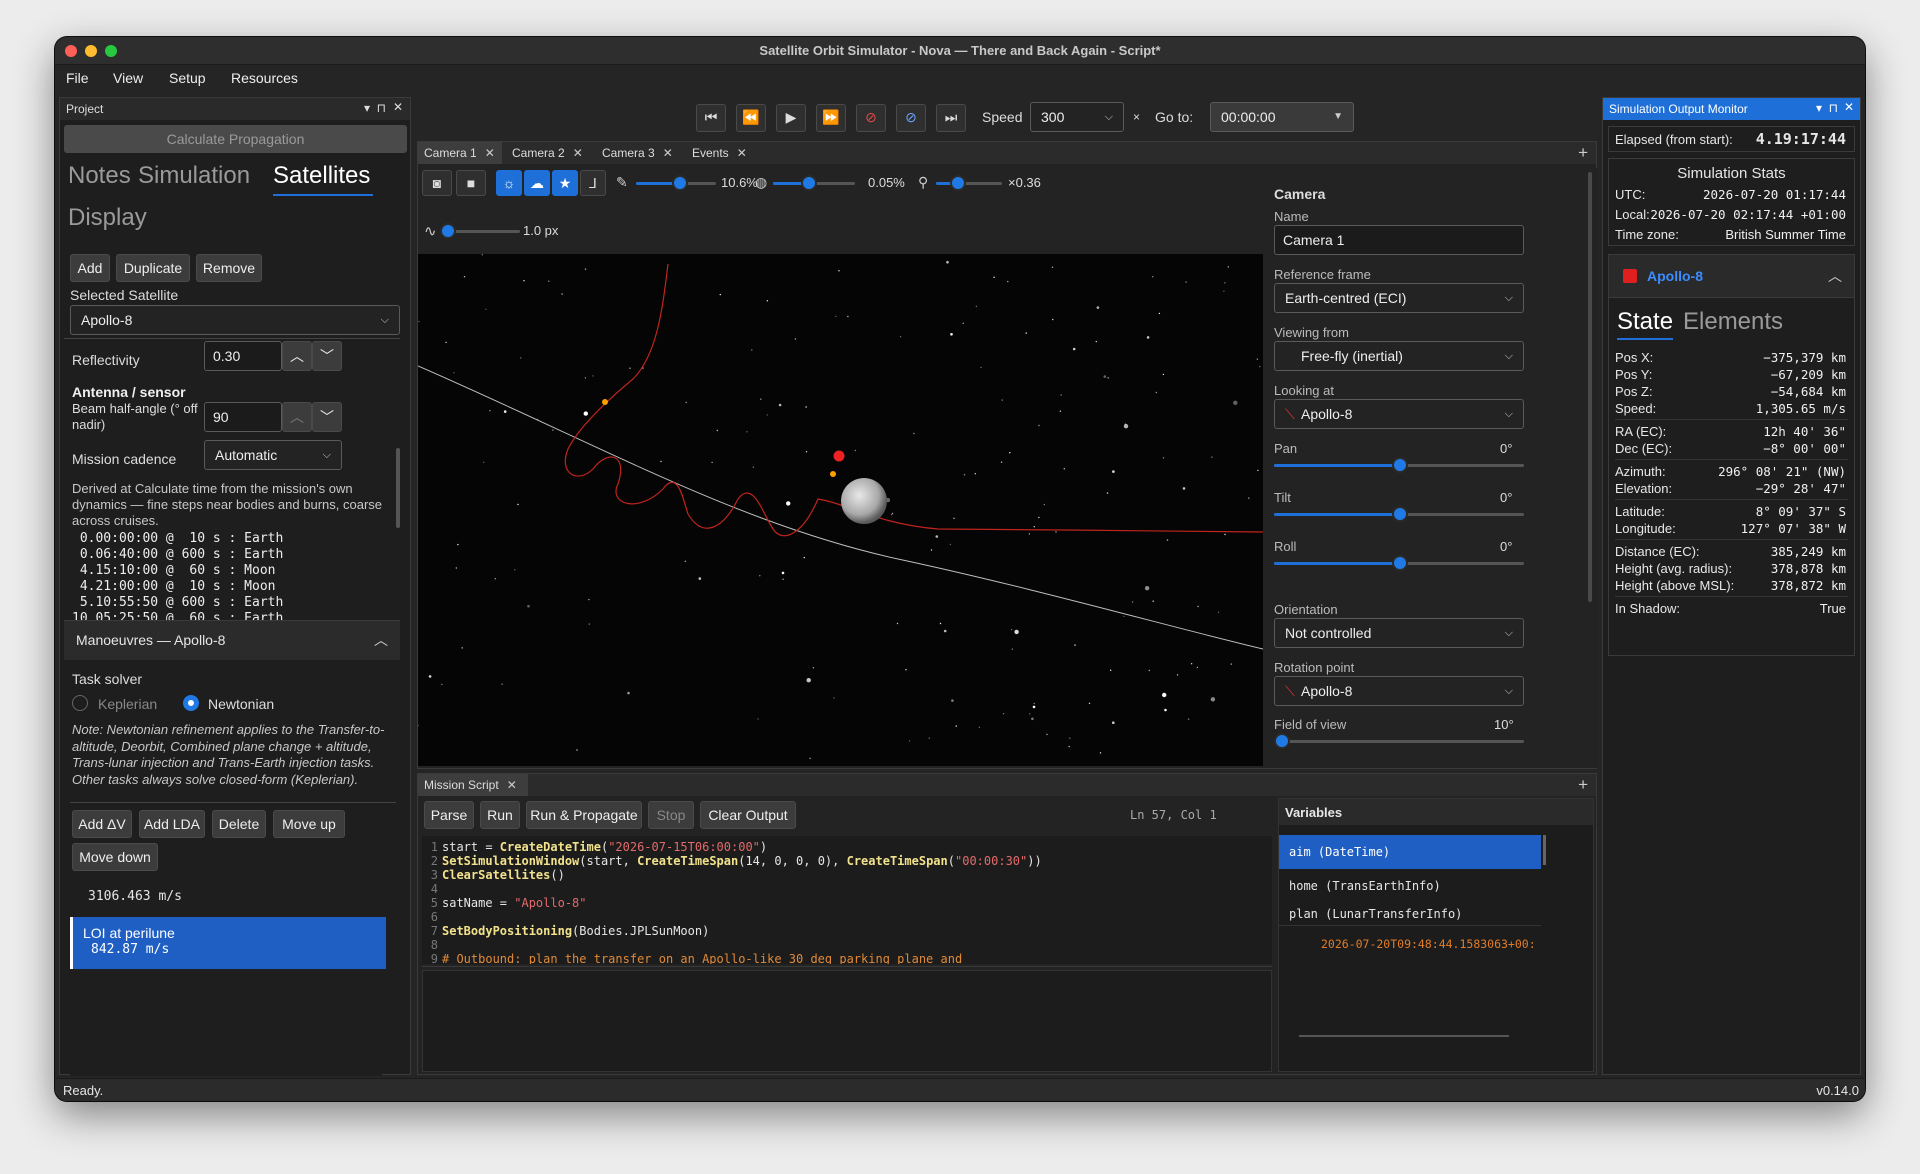 The image size is (1920, 1174). I want to click on variable-row: aim (DateTime), so click(1410, 852).